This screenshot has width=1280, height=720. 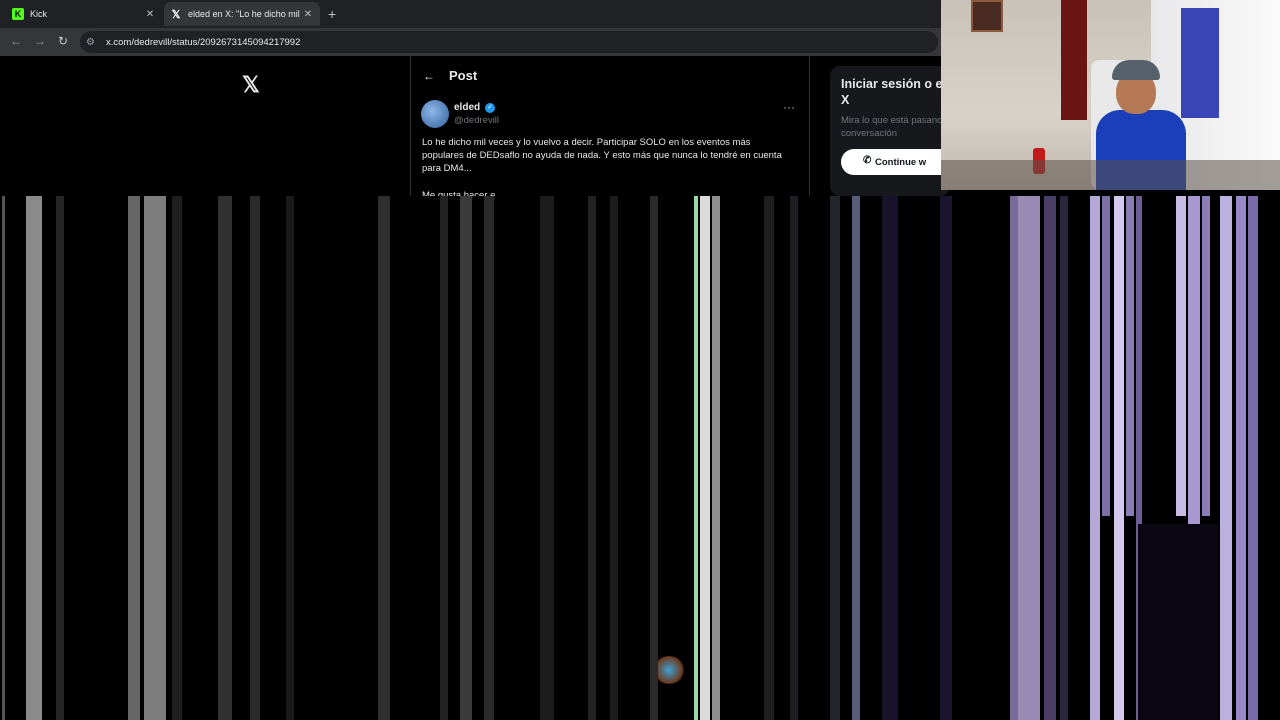 I want to click on continue-with-phone-button: ✆ Continue w, so click(x=895, y=162).